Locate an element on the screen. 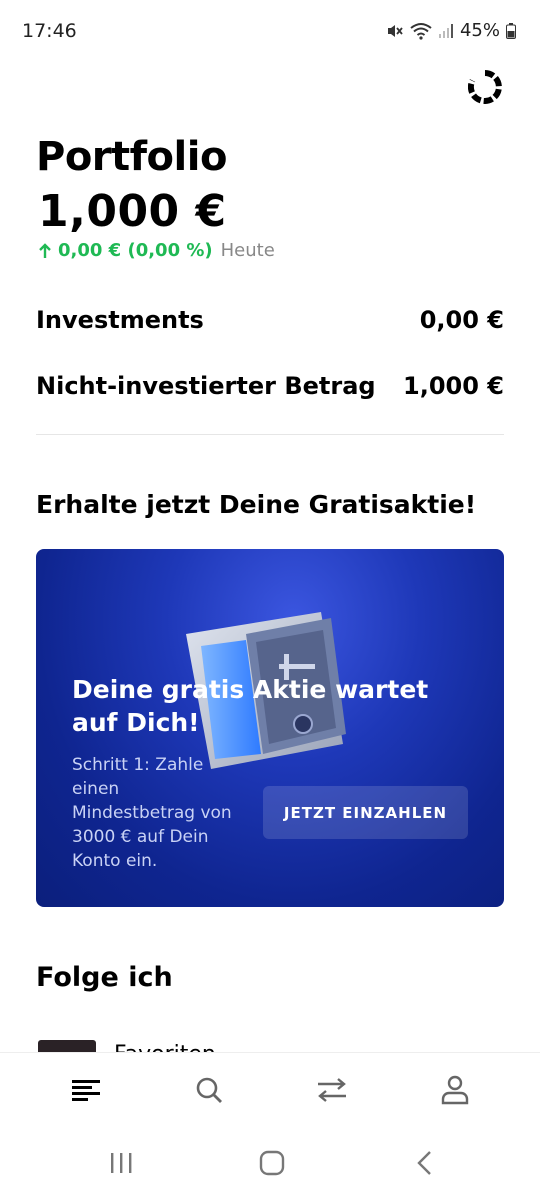 The height and width of the screenshot is (1200, 540). status-icons: 45% is located at coordinates (451, 30).